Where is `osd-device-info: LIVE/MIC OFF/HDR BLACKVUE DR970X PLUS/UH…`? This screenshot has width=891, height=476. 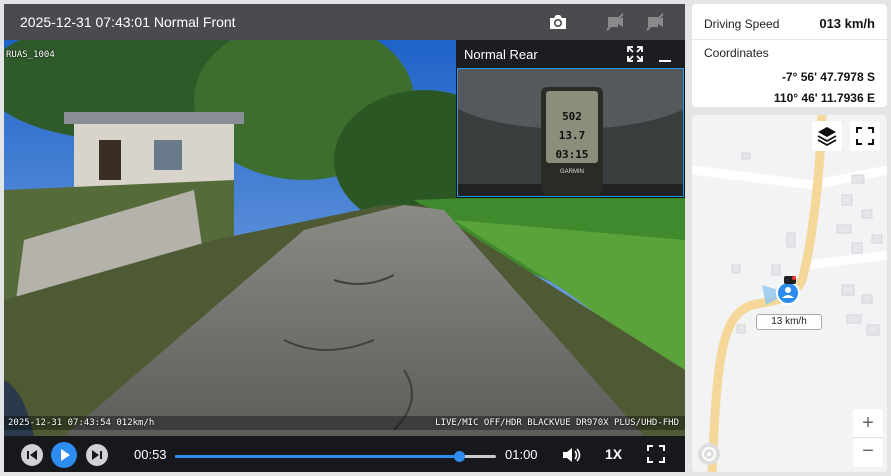 osd-device-info: LIVE/MIC OFF/HDR BLACKVUE DR970X PLUS/UH… is located at coordinates (557, 423).